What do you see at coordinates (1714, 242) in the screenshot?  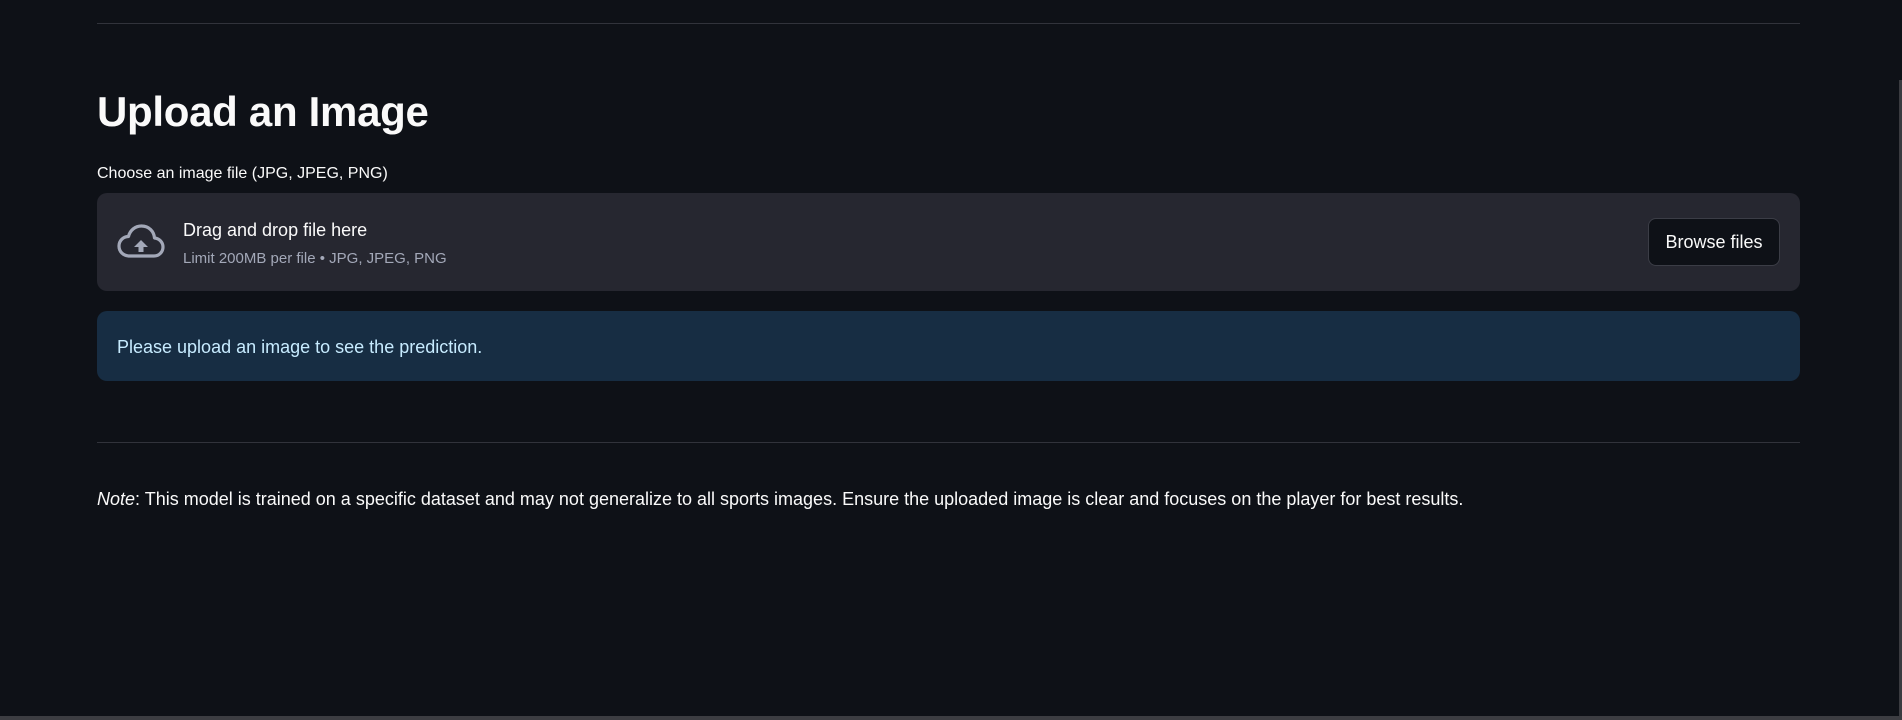 I see `browse-files-button: Browse files` at bounding box center [1714, 242].